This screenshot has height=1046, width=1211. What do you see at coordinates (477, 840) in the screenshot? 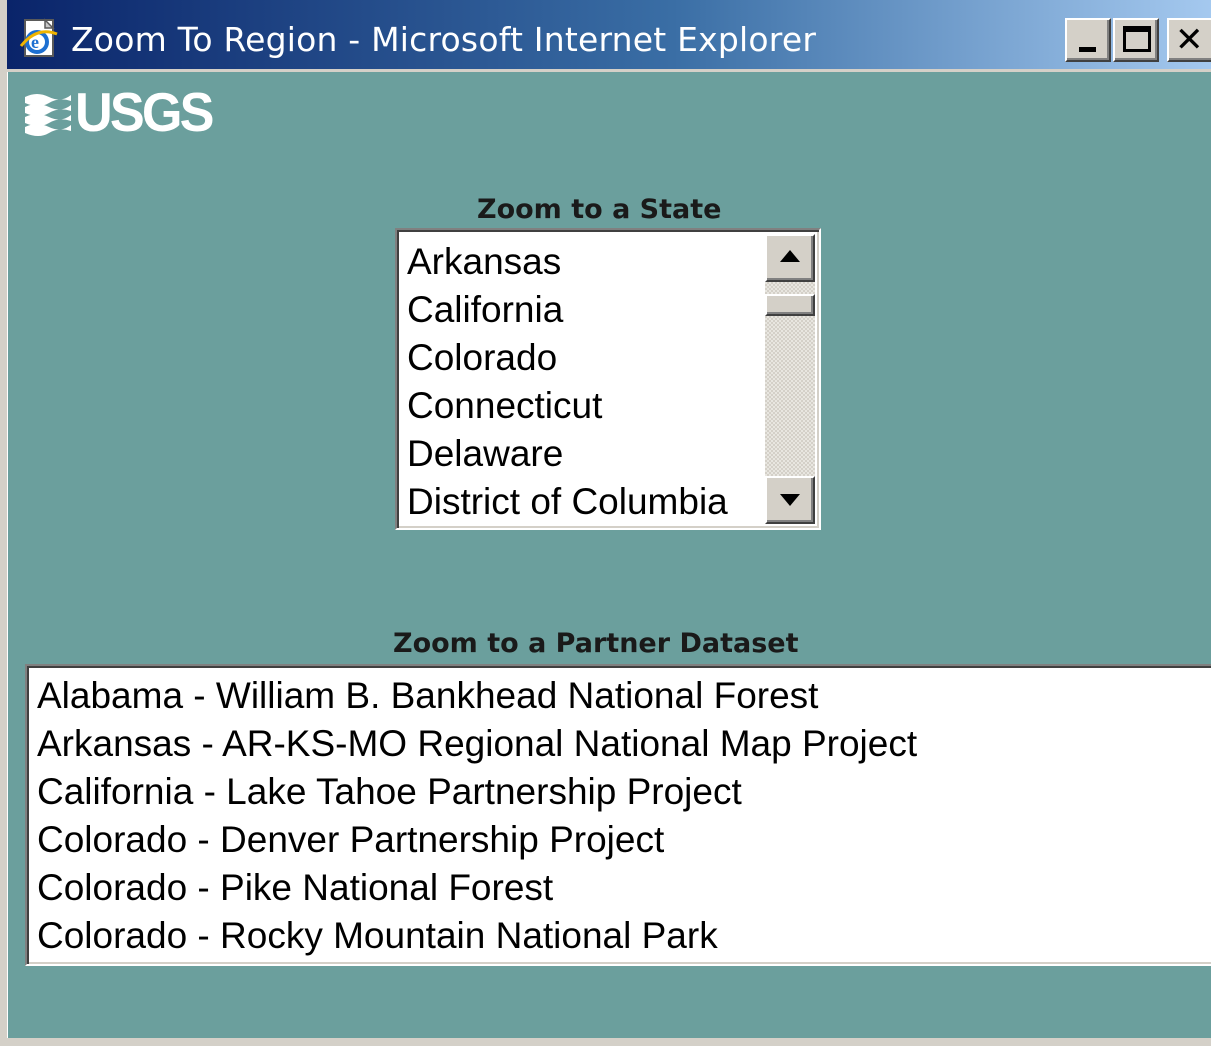
I see `partner-list-item: Colorado - Denver Partnership Project` at bounding box center [477, 840].